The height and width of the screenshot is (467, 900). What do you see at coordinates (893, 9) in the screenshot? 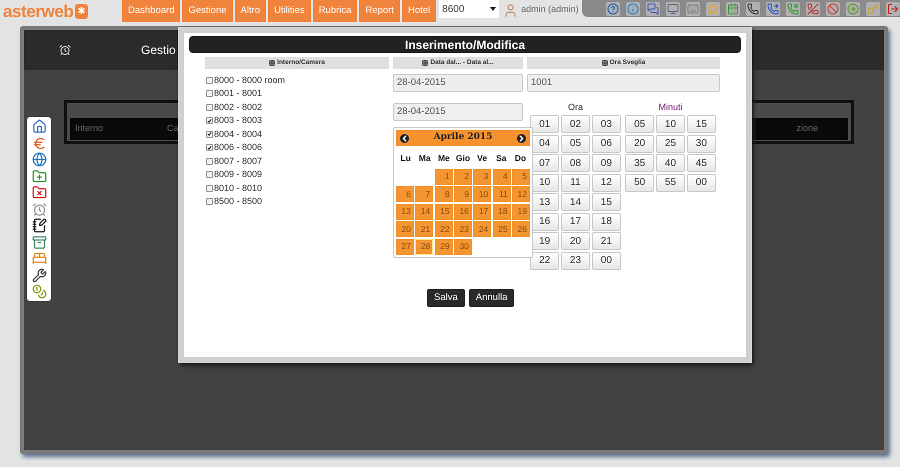
I see `exit-icon` at bounding box center [893, 9].